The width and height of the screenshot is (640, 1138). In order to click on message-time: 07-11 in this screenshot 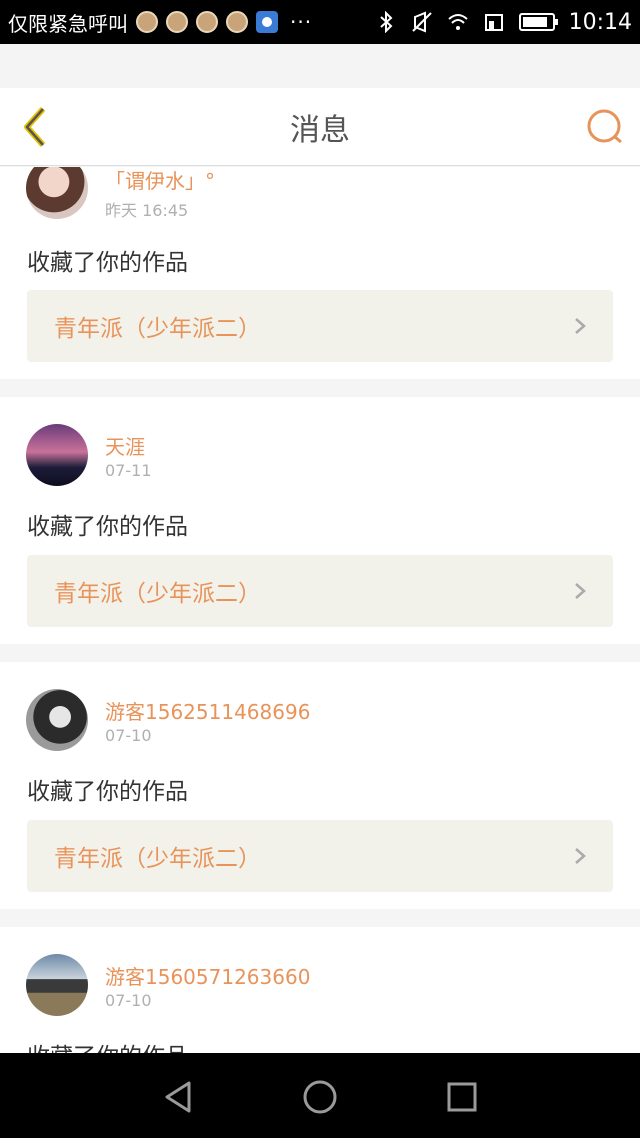, I will do `click(128, 470)`.